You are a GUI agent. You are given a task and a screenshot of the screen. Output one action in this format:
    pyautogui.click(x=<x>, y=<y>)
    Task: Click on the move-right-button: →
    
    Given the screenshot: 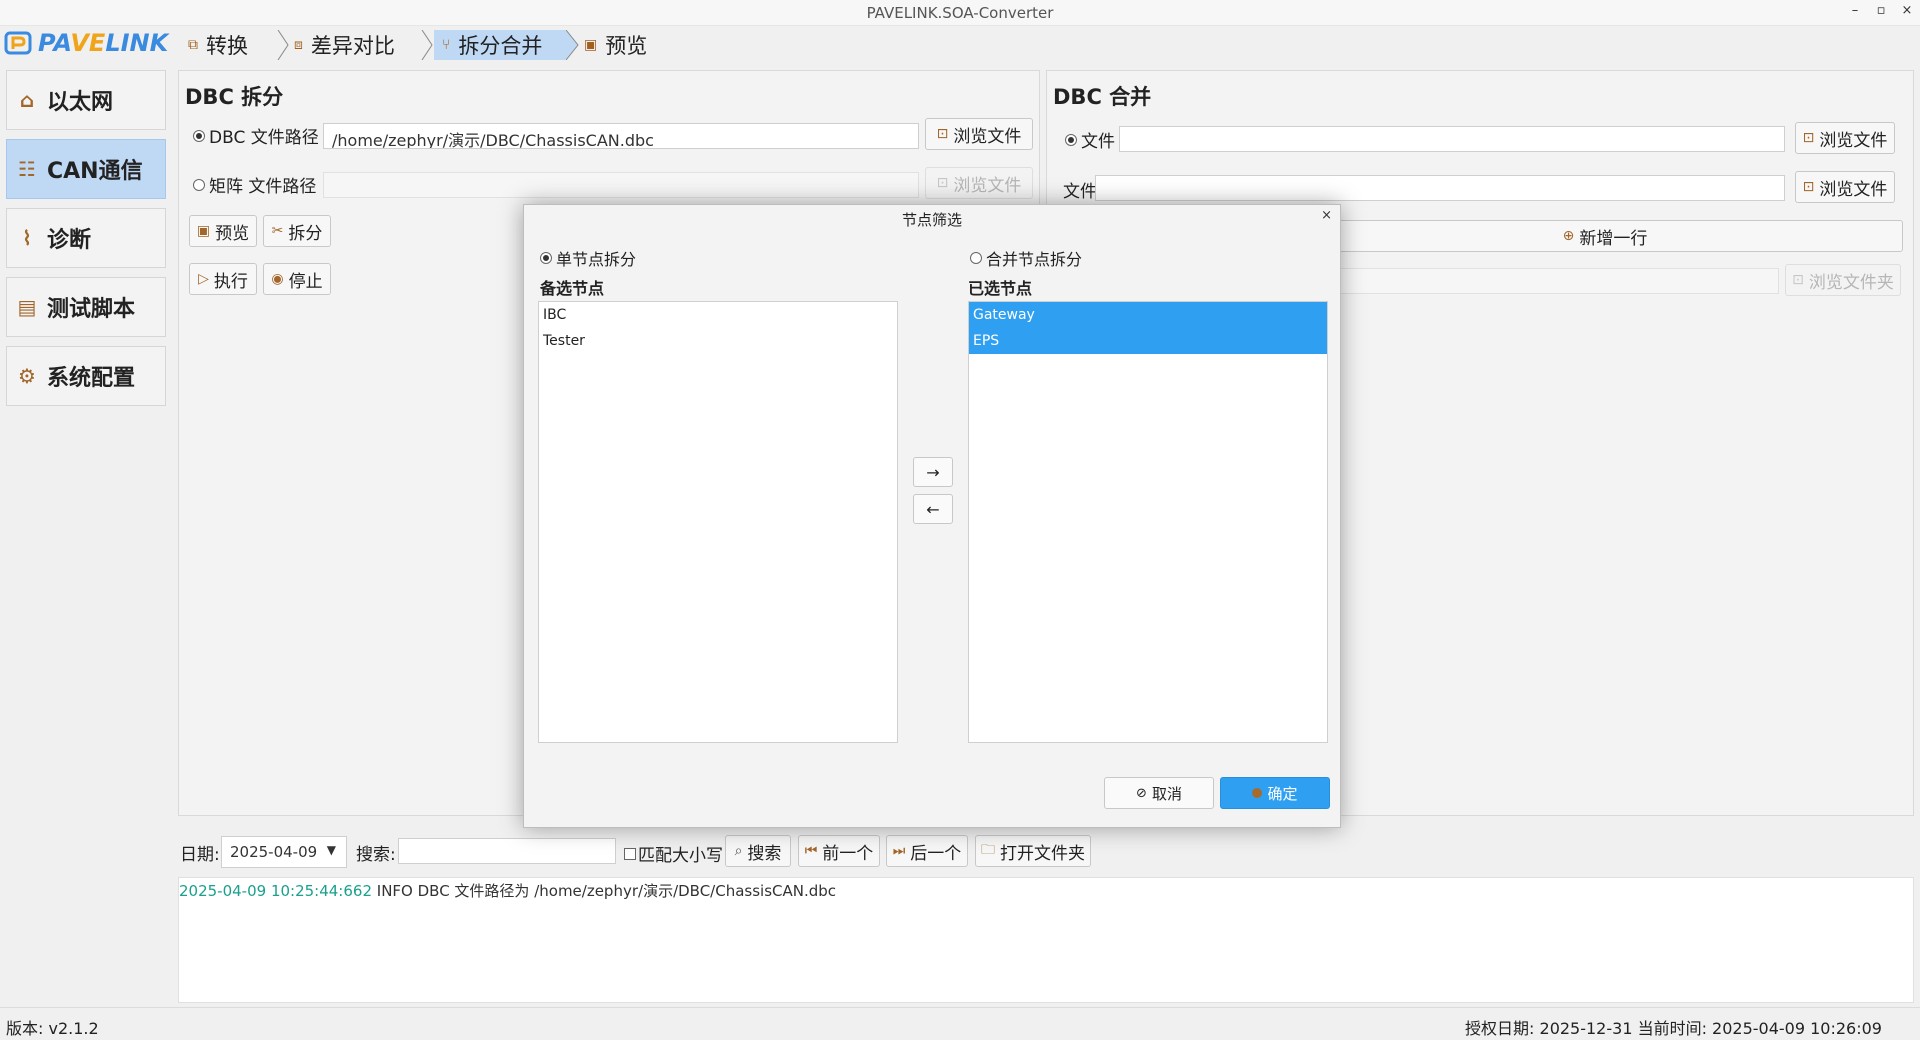 What is the action you would take?
    pyautogui.click(x=933, y=472)
    